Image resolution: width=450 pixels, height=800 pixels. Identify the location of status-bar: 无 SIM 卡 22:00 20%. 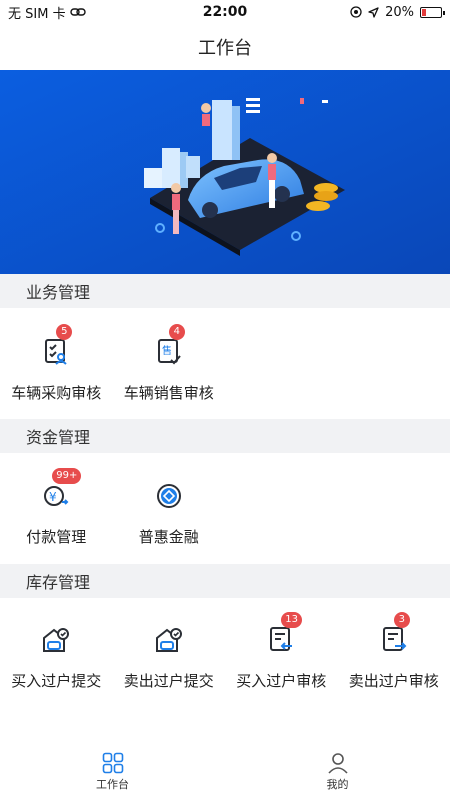
(225, 12).